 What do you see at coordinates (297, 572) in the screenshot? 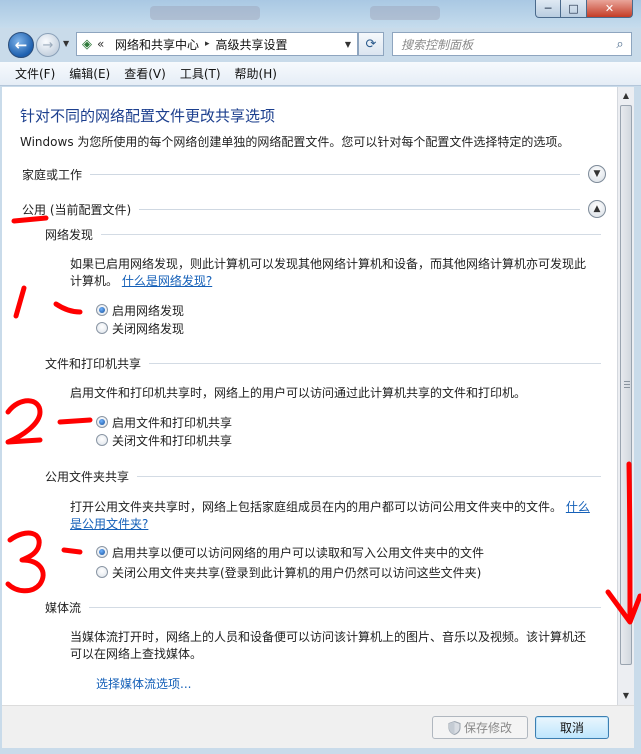
I see `radio-label: 关闭公用文件夹共享(登录到此计算机的用户仍然可以访问这些文件夹)` at bounding box center [297, 572].